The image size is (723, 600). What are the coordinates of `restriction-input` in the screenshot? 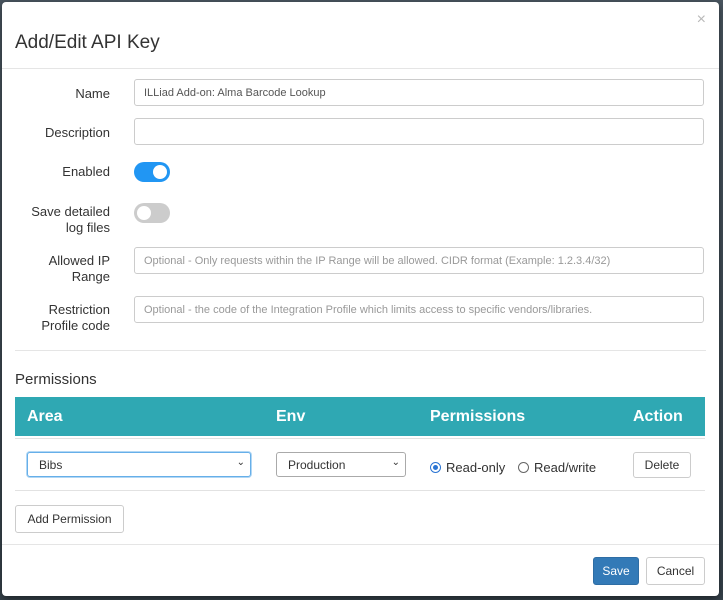 It's located at (419, 309).